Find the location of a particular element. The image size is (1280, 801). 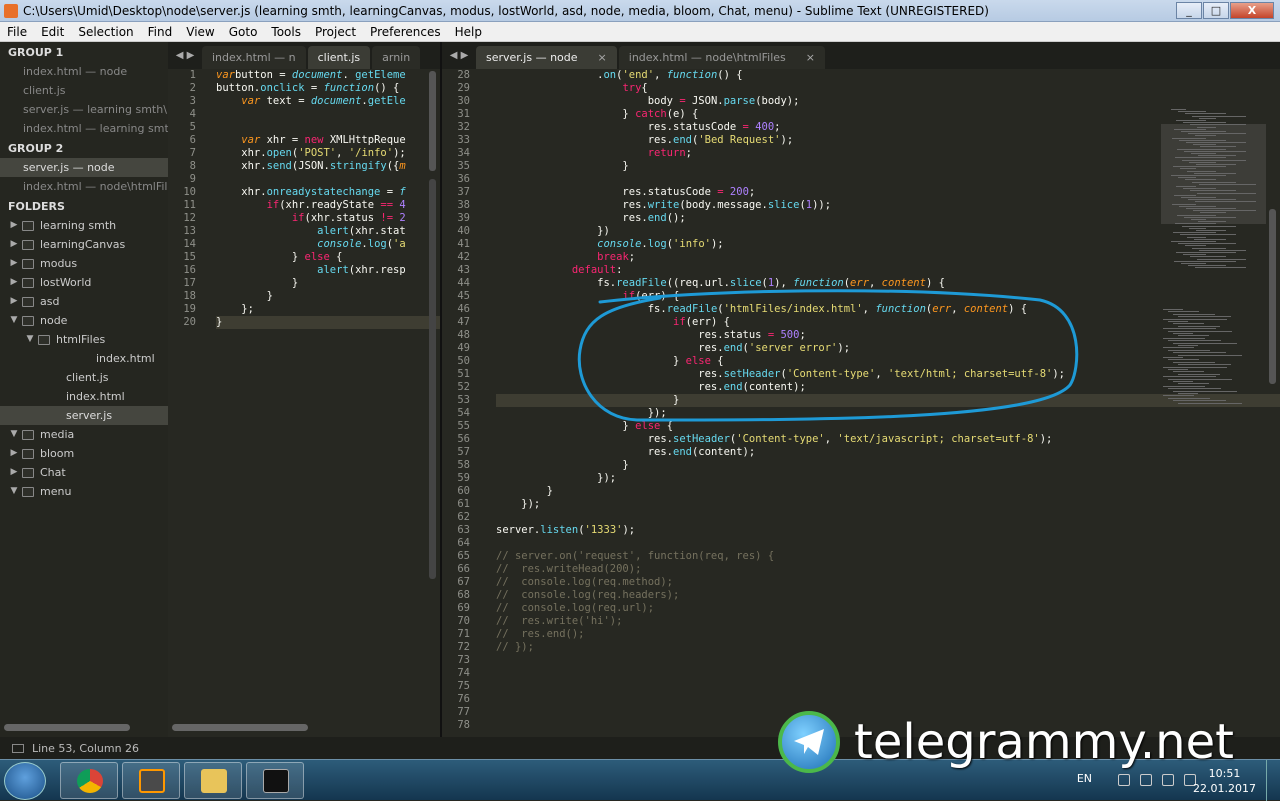

line-number: 29 is located at coordinates (463, 88).